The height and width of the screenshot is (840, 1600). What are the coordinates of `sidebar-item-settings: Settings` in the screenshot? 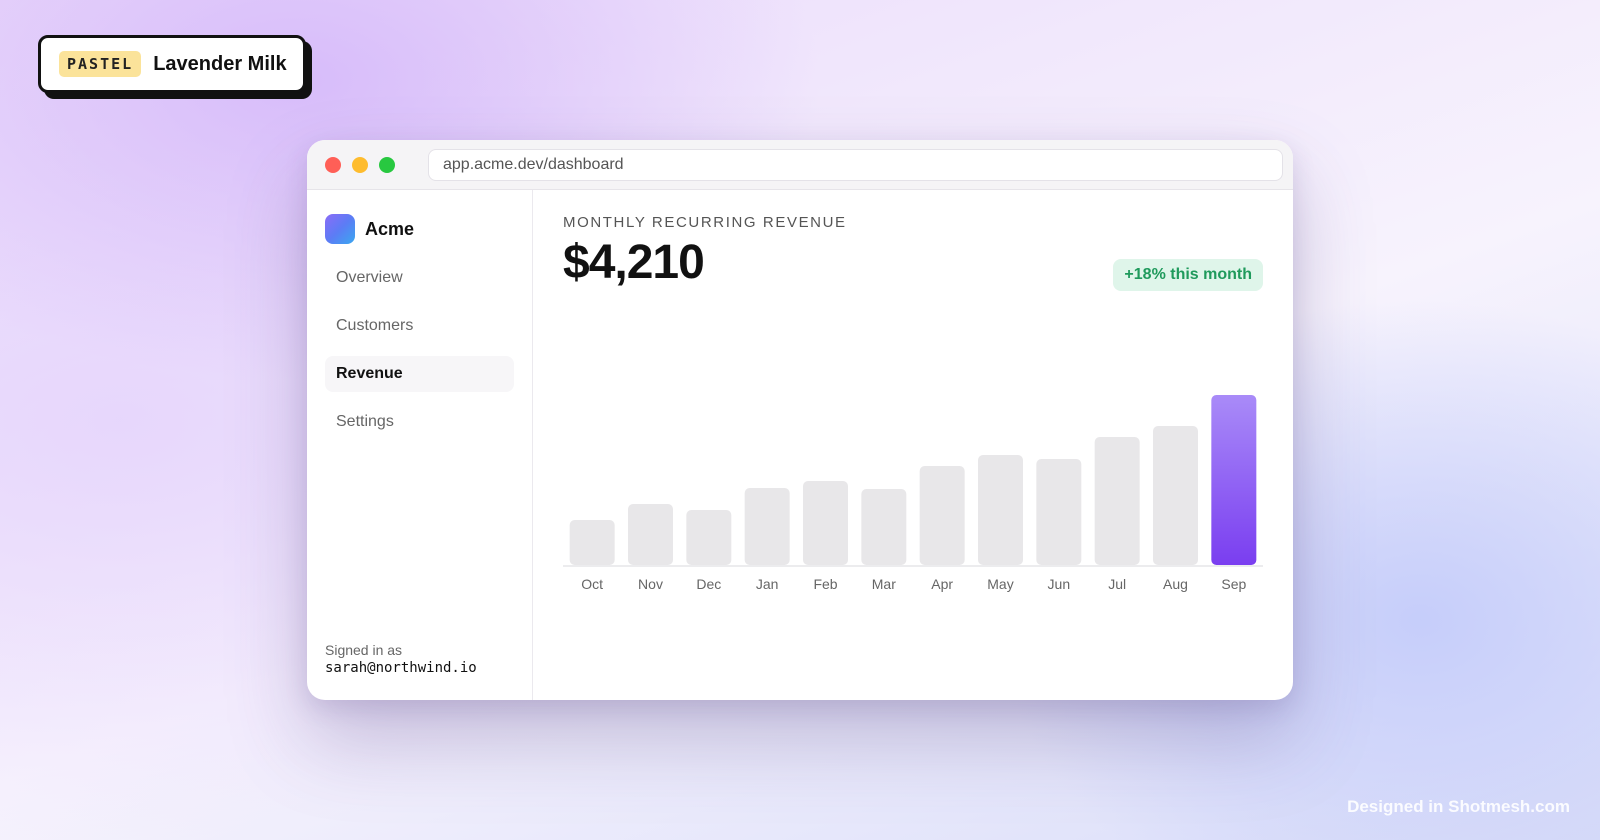 It's located at (419, 422).